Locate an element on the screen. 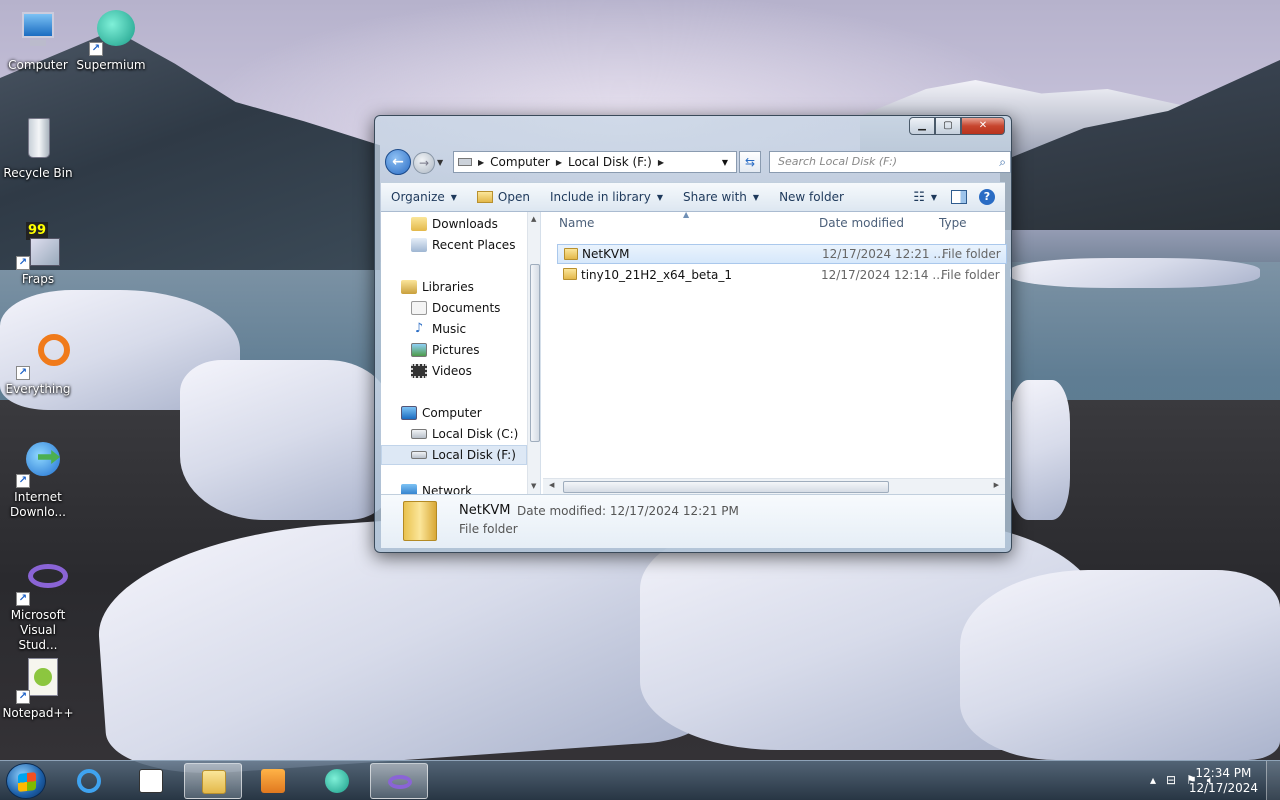  fraps-icon: 99 ↗ is located at coordinates (38, 246).